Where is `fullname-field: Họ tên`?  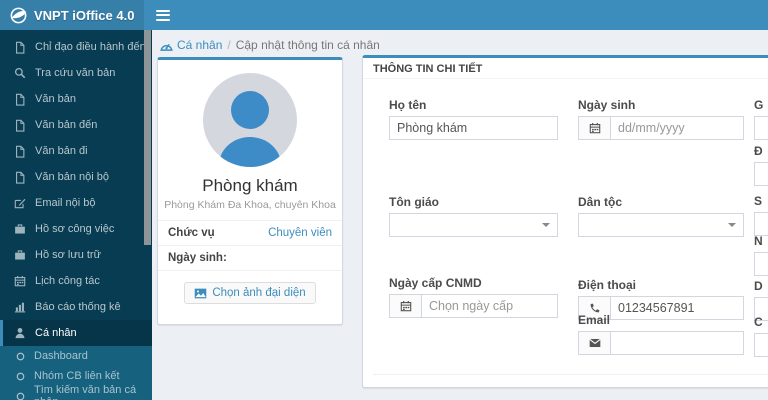 fullname-field: Họ tên is located at coordinates (473, 119).